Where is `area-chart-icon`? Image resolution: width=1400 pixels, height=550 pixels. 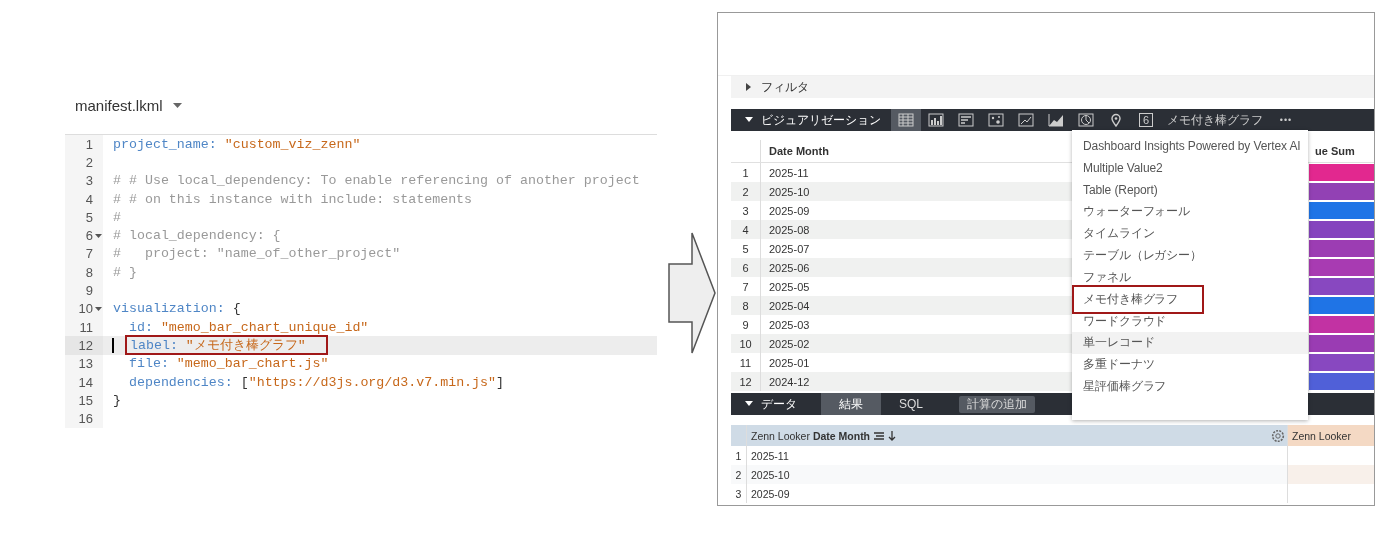
area-chart-icon is located at coordinates (1056, 120).